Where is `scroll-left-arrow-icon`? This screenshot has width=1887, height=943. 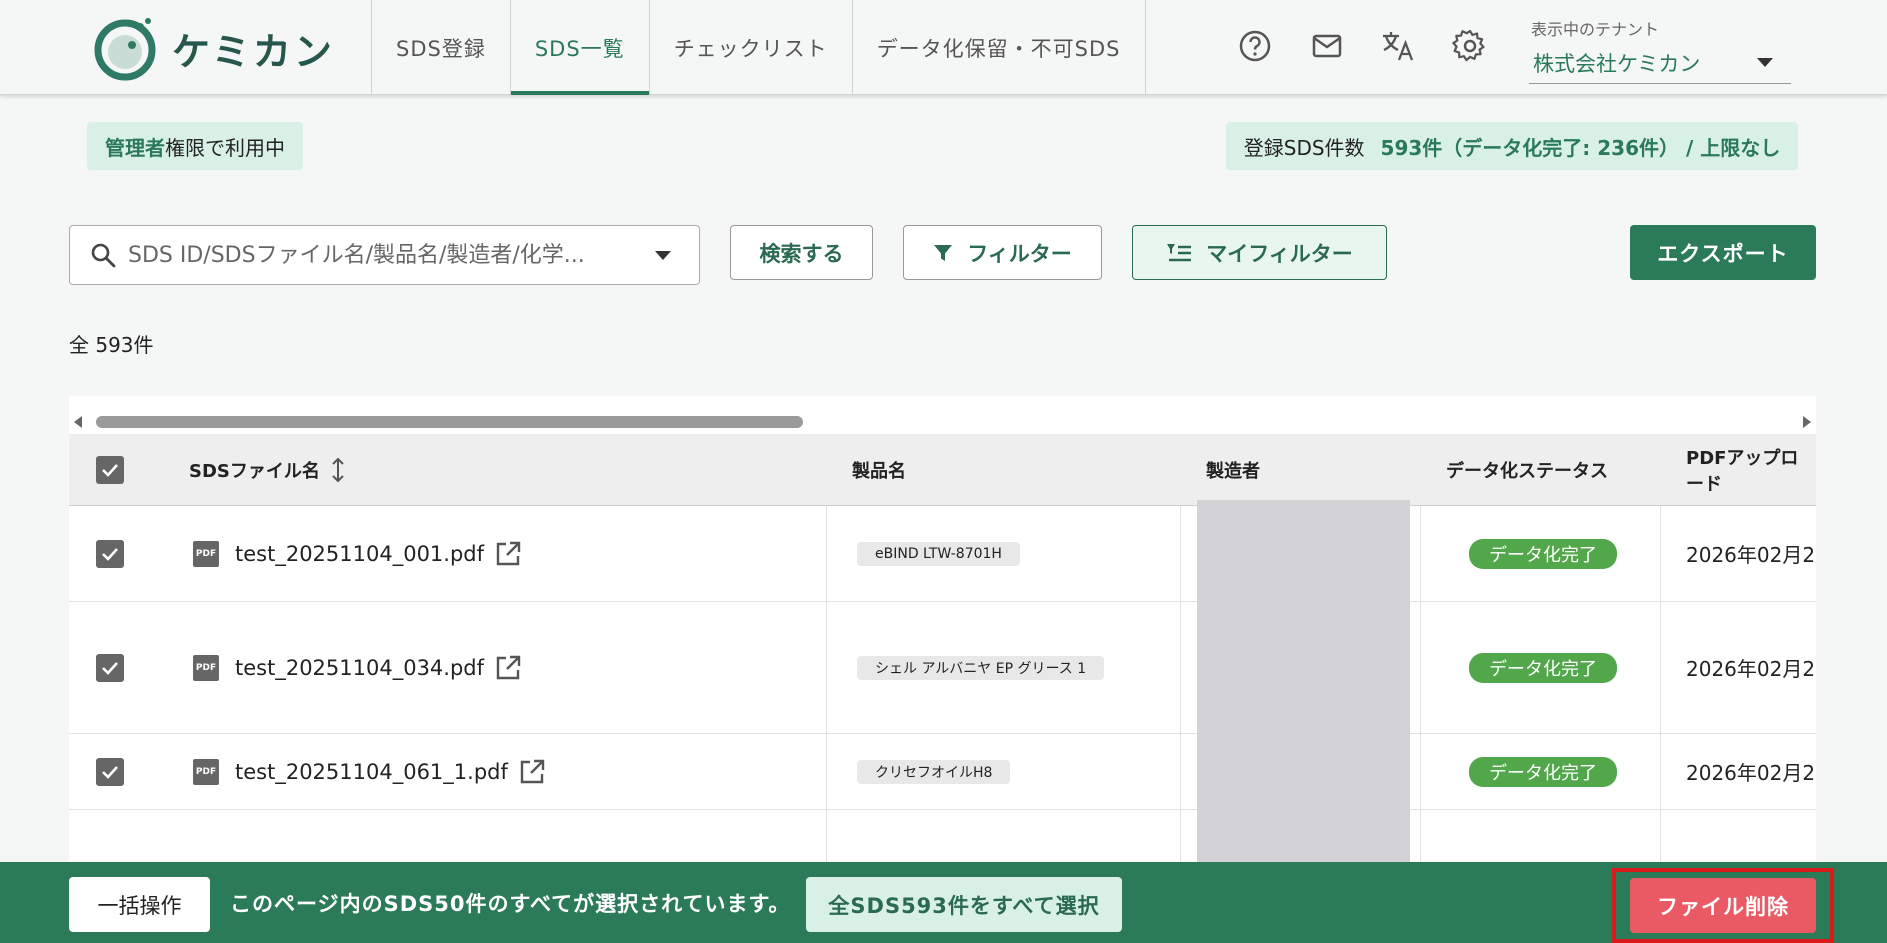 scroll-left-arrow-icon is located at coordinates (78, 422).